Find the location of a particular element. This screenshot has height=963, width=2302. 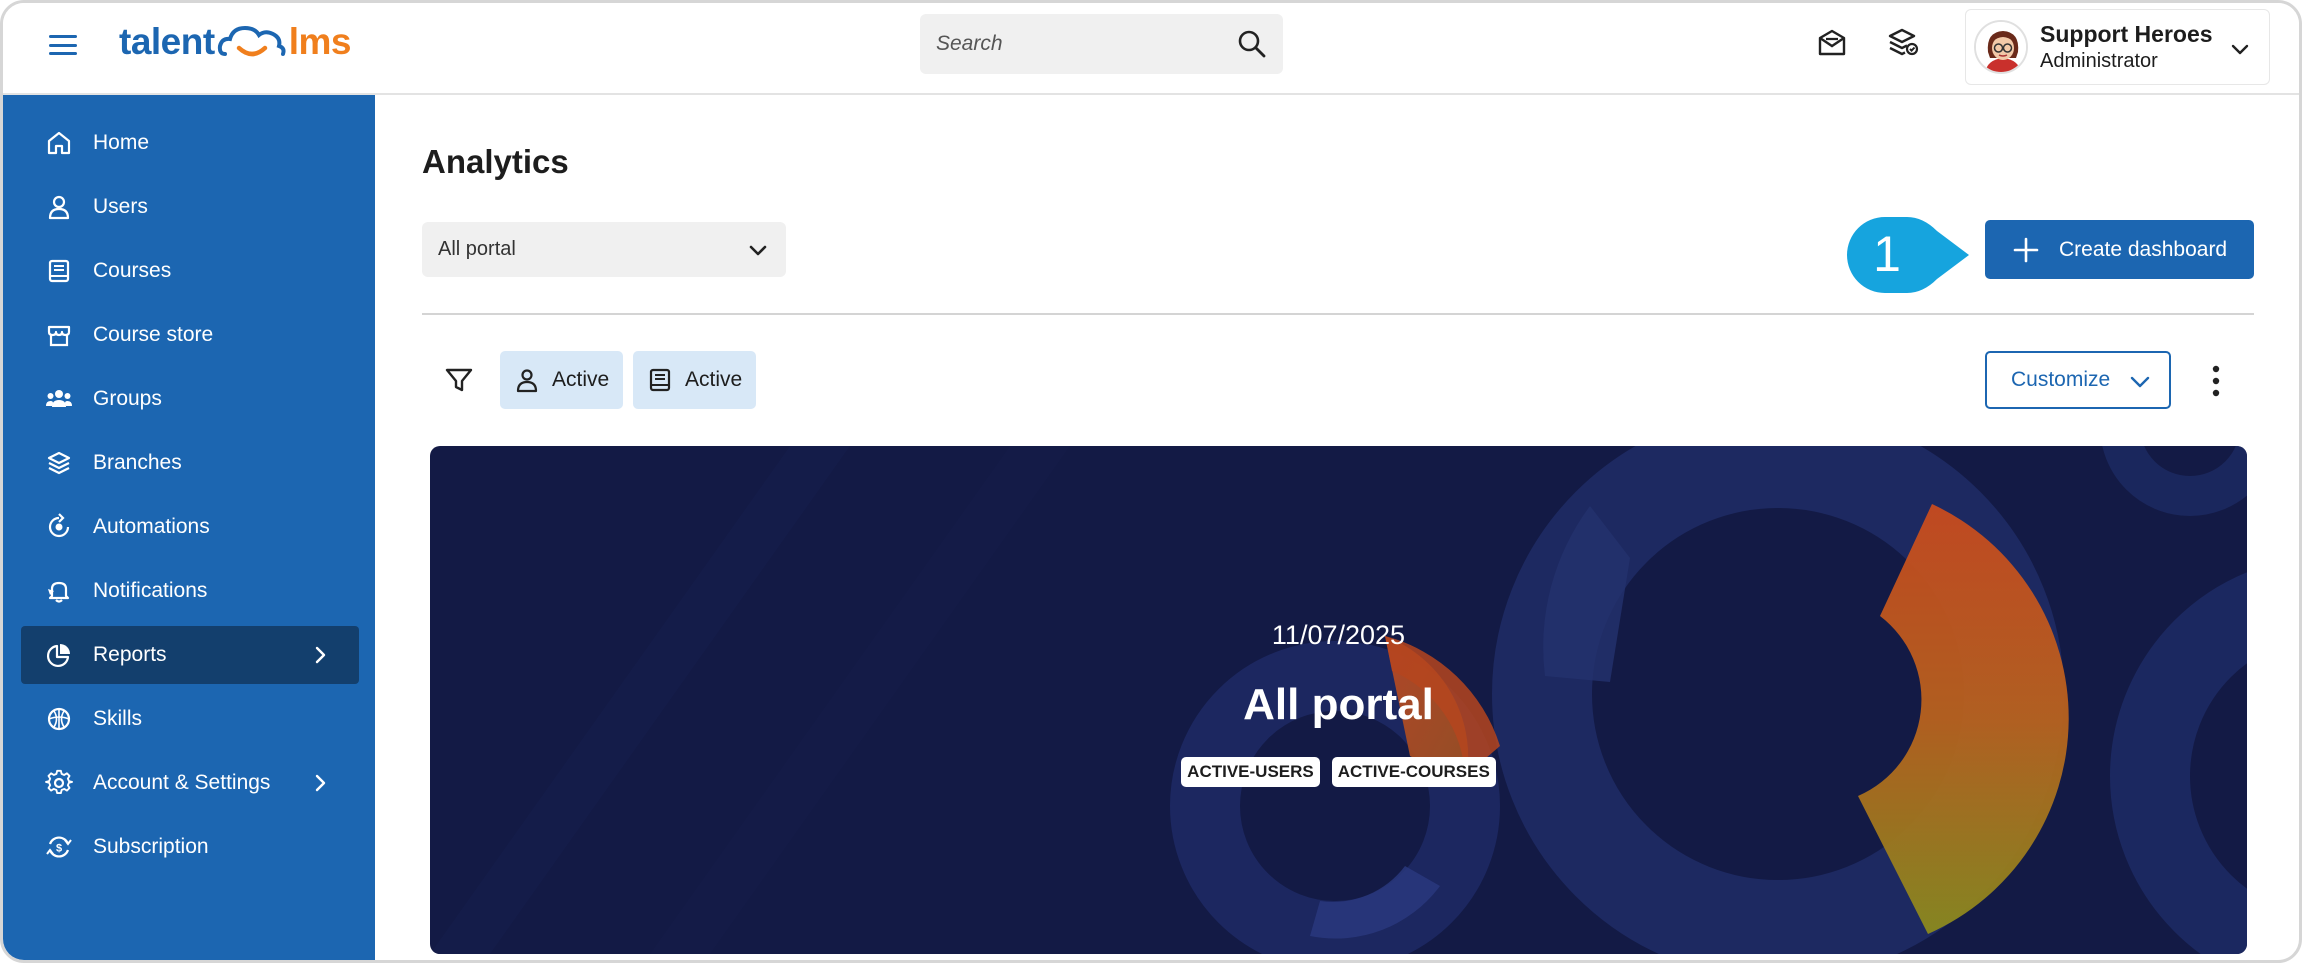

talentlms-logo: talent lms is located at coordinates (235, 42).